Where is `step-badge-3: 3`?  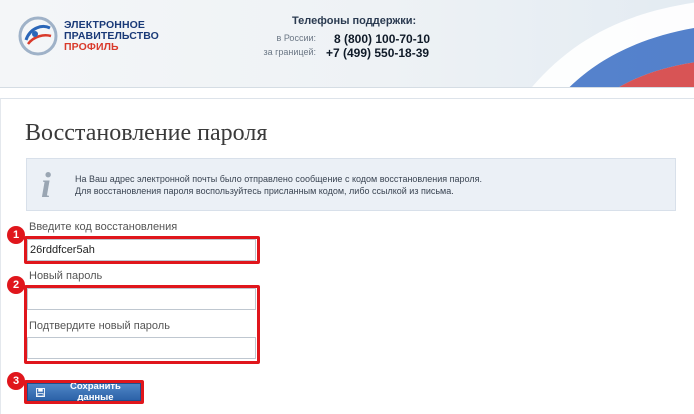
step-badge-3: 3 is located at coordinates (16, 381).